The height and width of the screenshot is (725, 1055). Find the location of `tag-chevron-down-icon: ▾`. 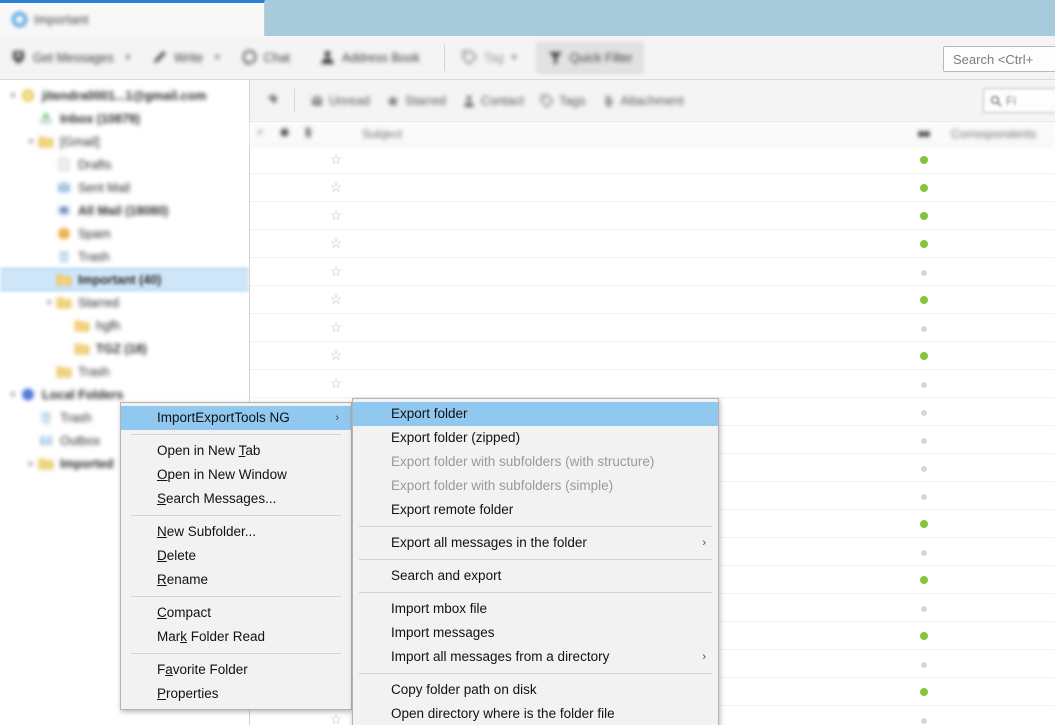

tag-chevron-down-icon: ▾ is located at coordinates (514, 57).